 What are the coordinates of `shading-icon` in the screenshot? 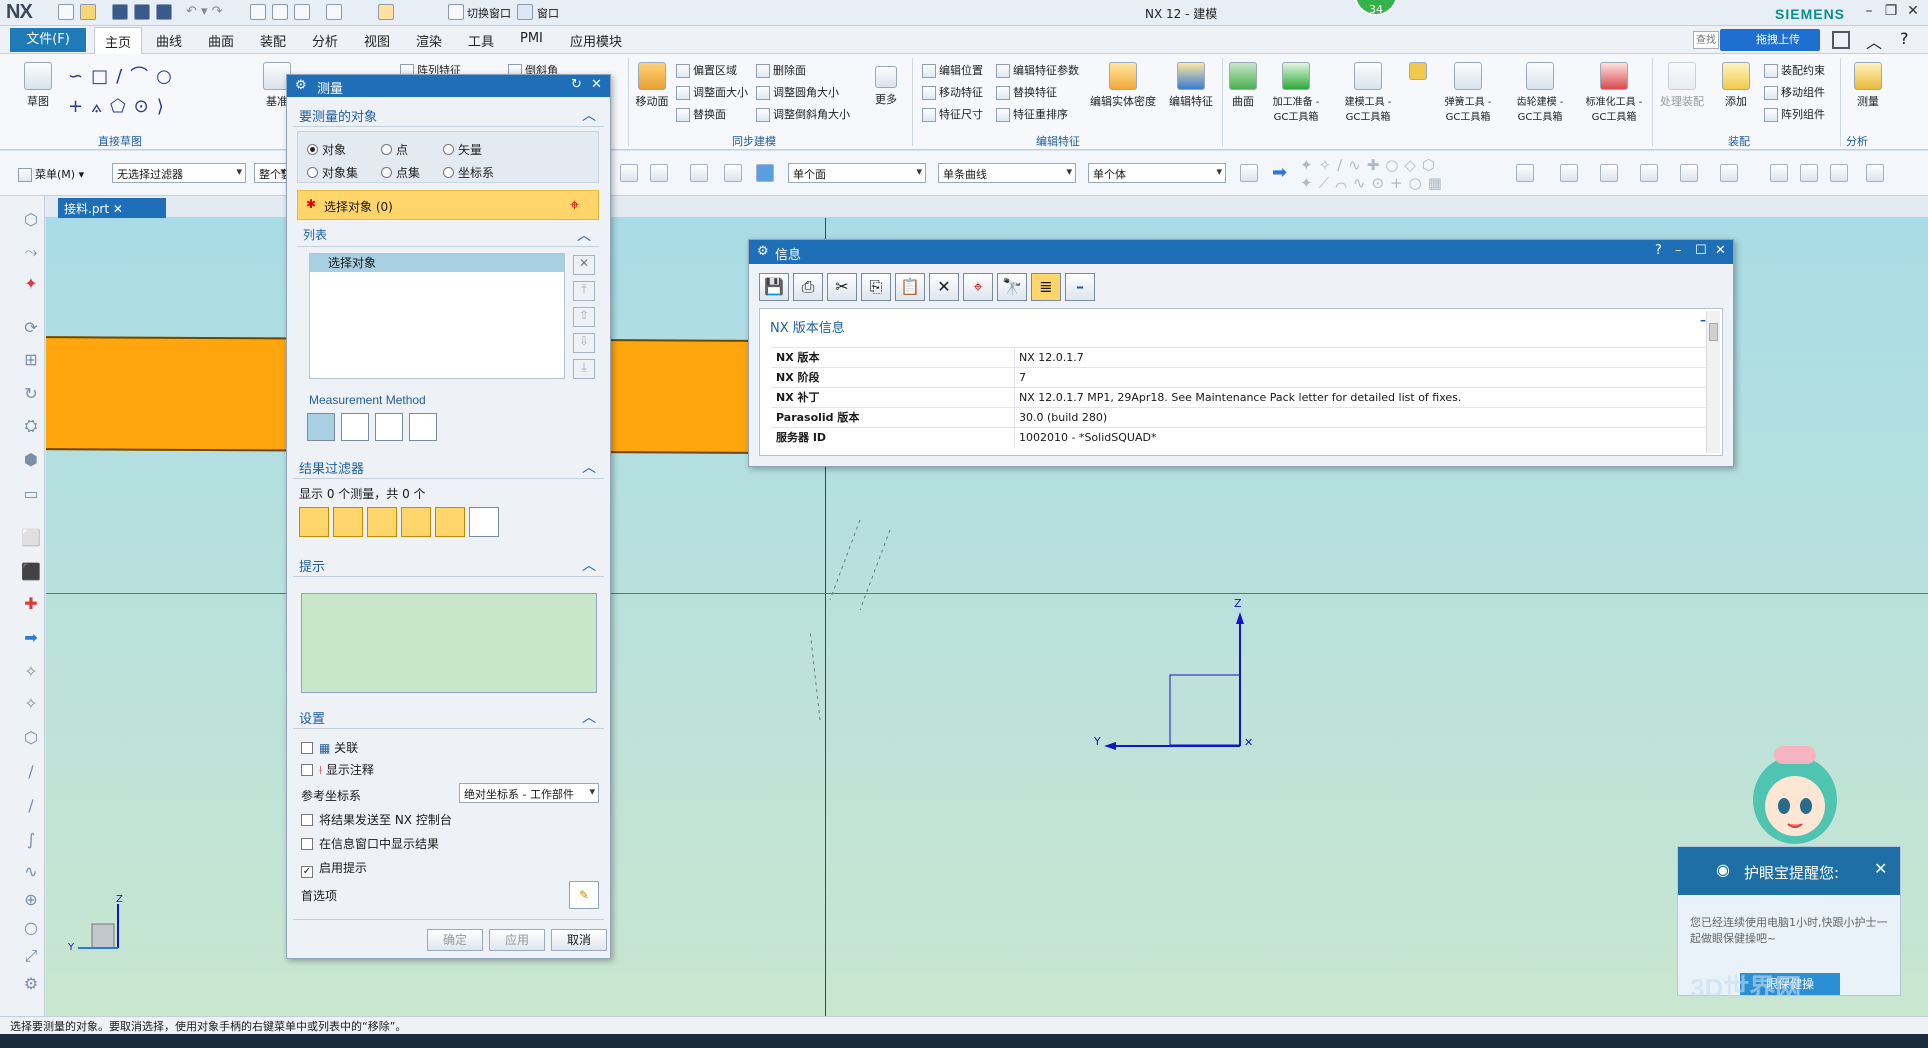 It's located at (1609, 173).